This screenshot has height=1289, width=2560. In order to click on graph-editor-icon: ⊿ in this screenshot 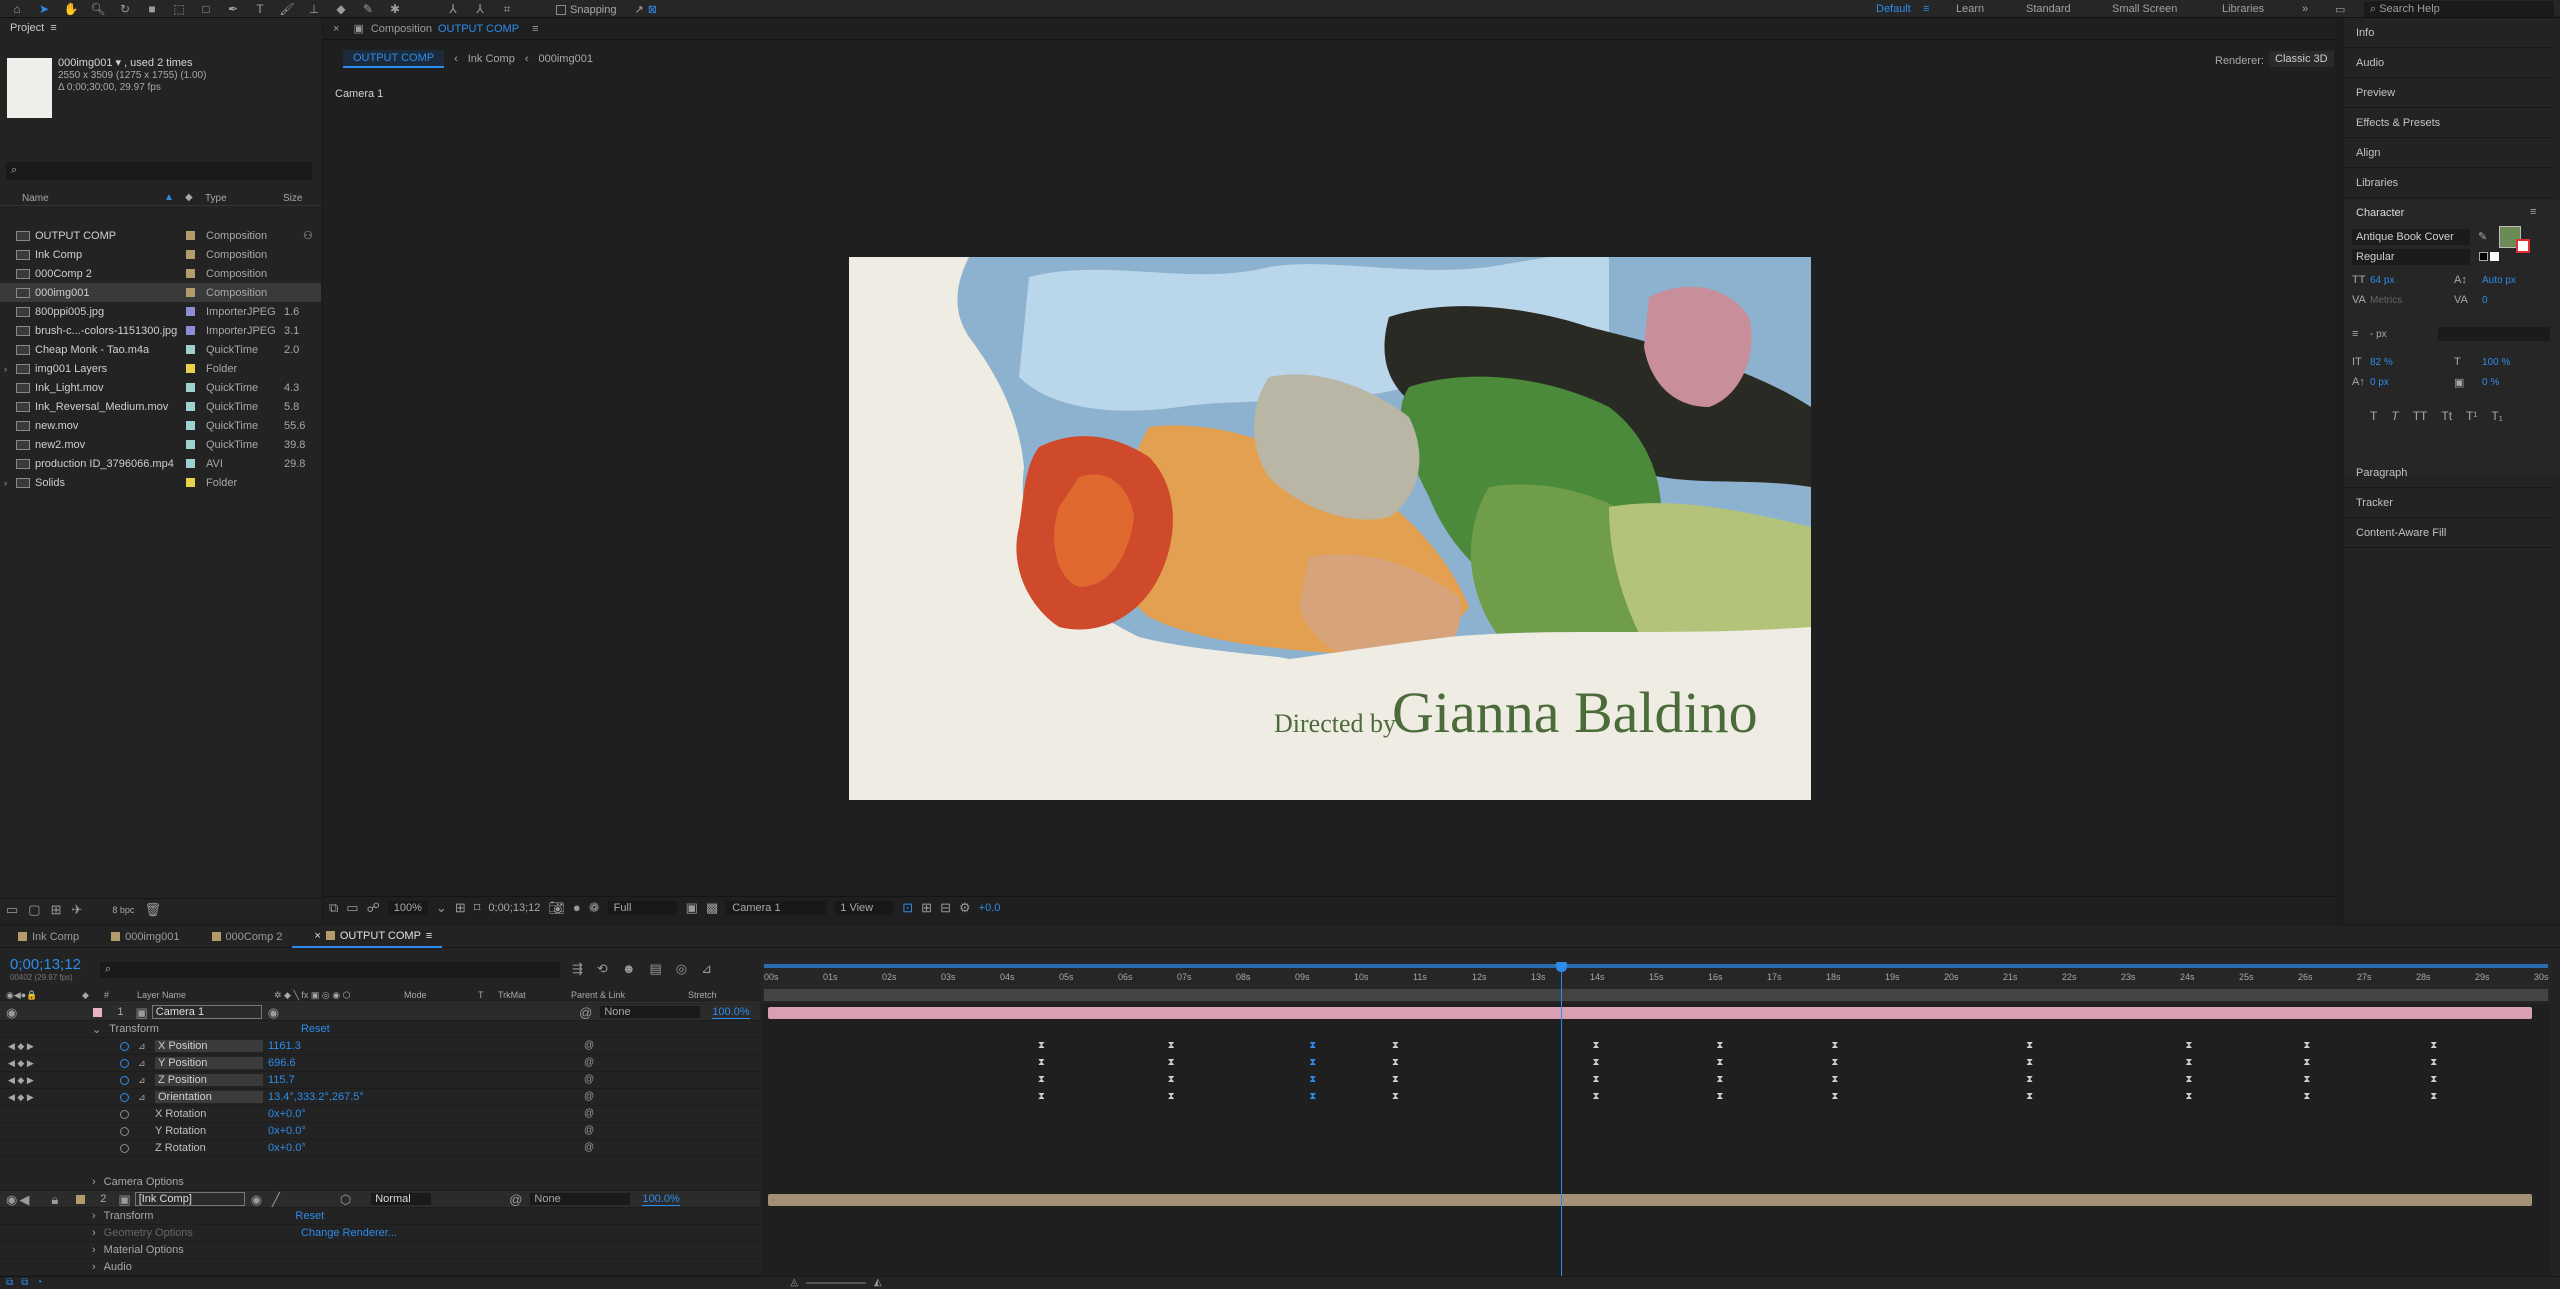, I will do `click(706, 968)`.